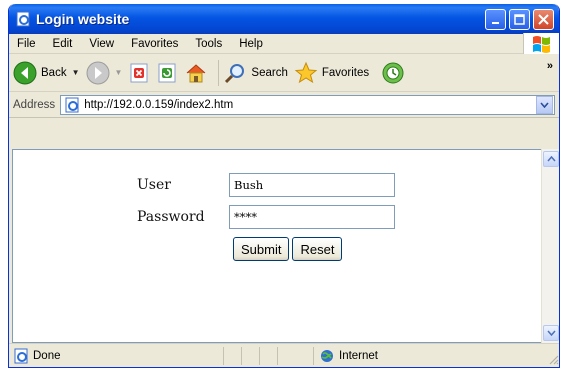 The width and height of the screenshot is (568, 372). I want to click on search-icon, so click(235, 73).